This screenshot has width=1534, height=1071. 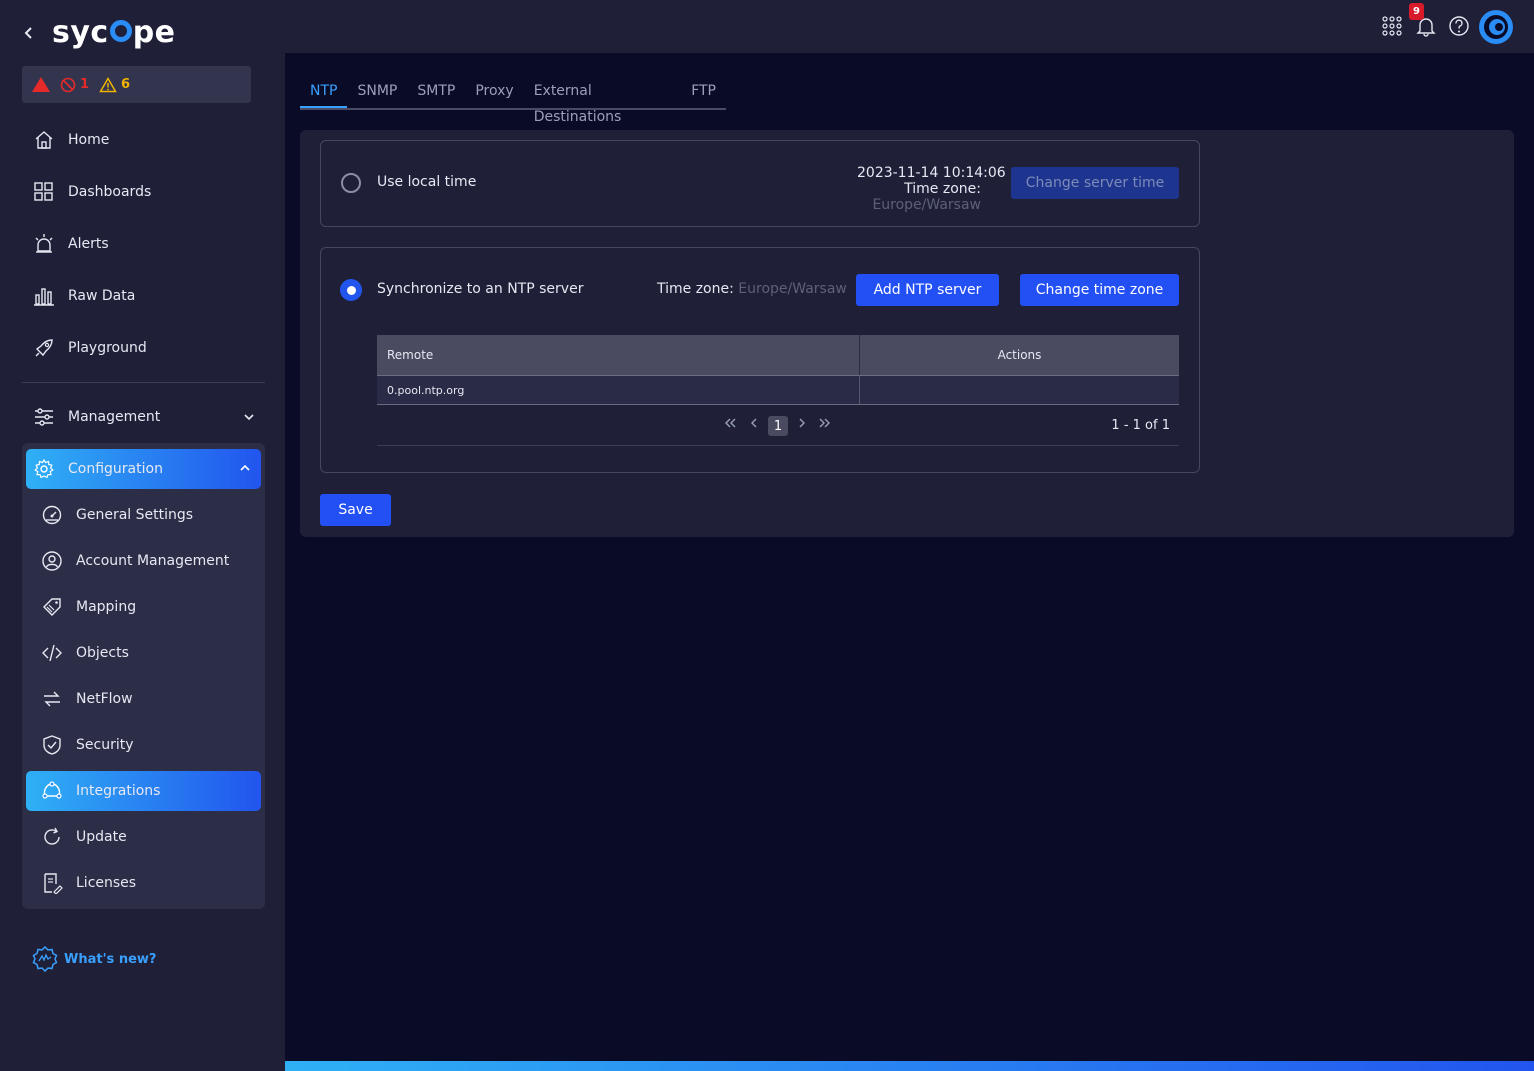 I want to click on bar-chart-icon, so click(x=44, y=296).